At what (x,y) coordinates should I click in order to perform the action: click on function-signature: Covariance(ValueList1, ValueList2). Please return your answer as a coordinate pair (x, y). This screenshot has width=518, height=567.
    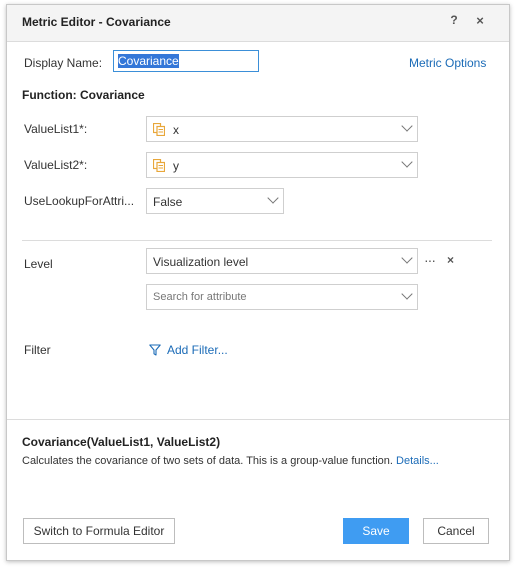
    Looking at the image, I should click on (121, 442).